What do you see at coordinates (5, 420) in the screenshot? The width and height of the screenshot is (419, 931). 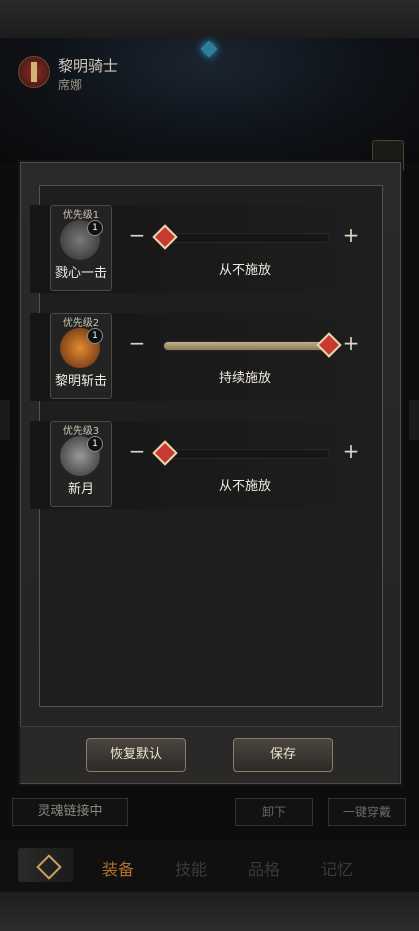 I see `left-arrow-icon` at bounding box center [5, 420].